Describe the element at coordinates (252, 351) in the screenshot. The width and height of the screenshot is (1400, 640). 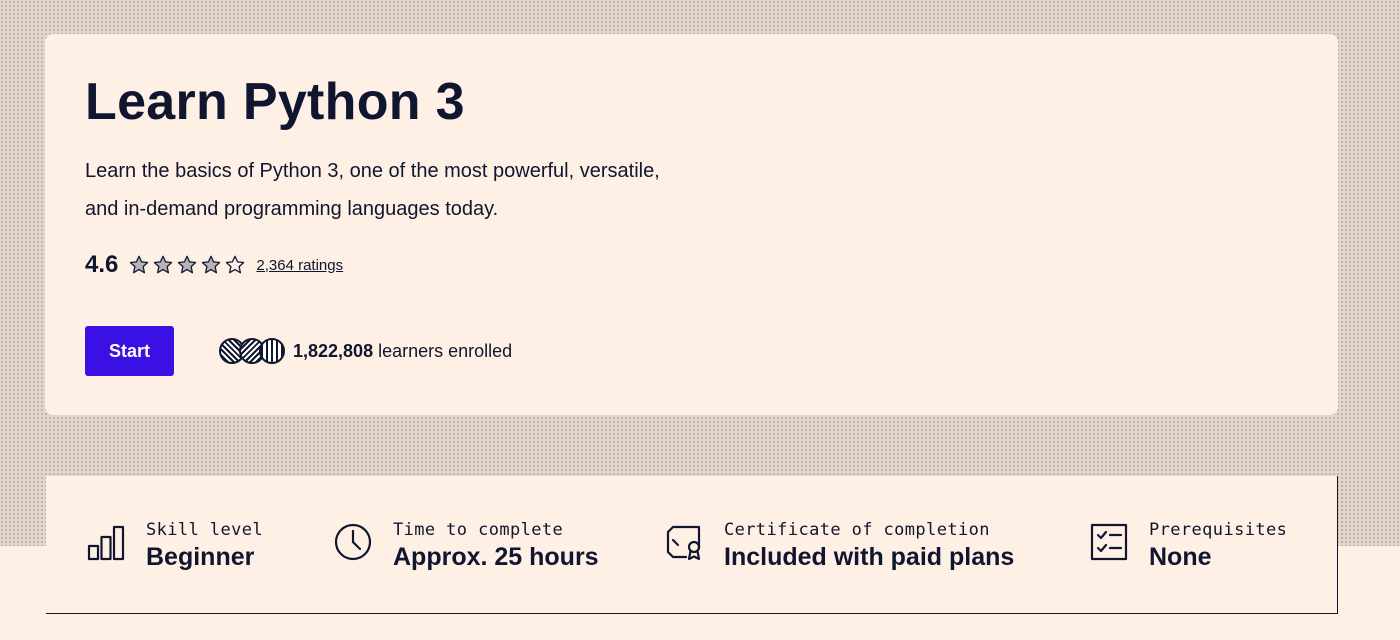
I see `learner-avatars` at that location.